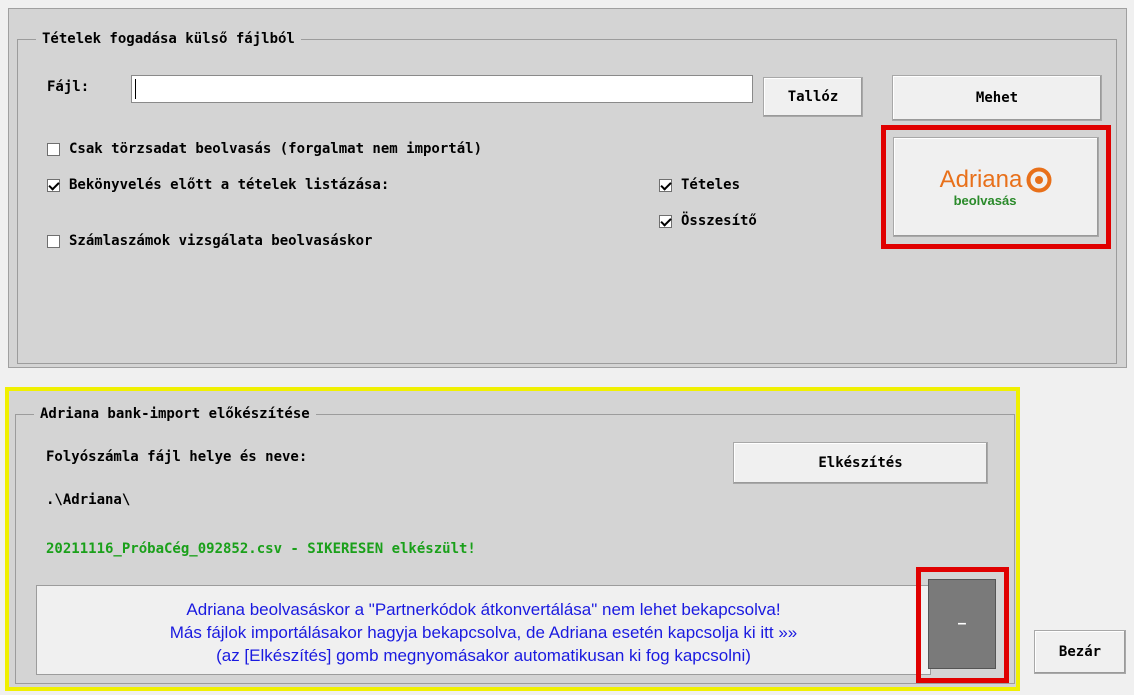 This screenshot has height=695, width=1134. What do you see at coordinates (221, 241) in the screenshot?
I see `option-invoice-check-label: Számlaszámok vizsgálata beolvasáskor` at bounding box center [221, 241].